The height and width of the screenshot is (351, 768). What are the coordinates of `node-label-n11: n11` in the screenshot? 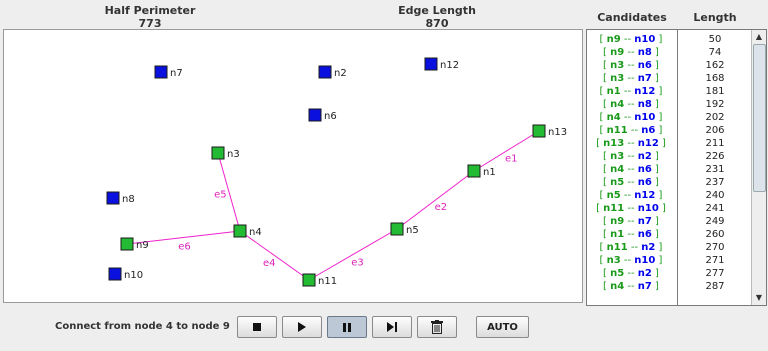 It's located at (327, 281).